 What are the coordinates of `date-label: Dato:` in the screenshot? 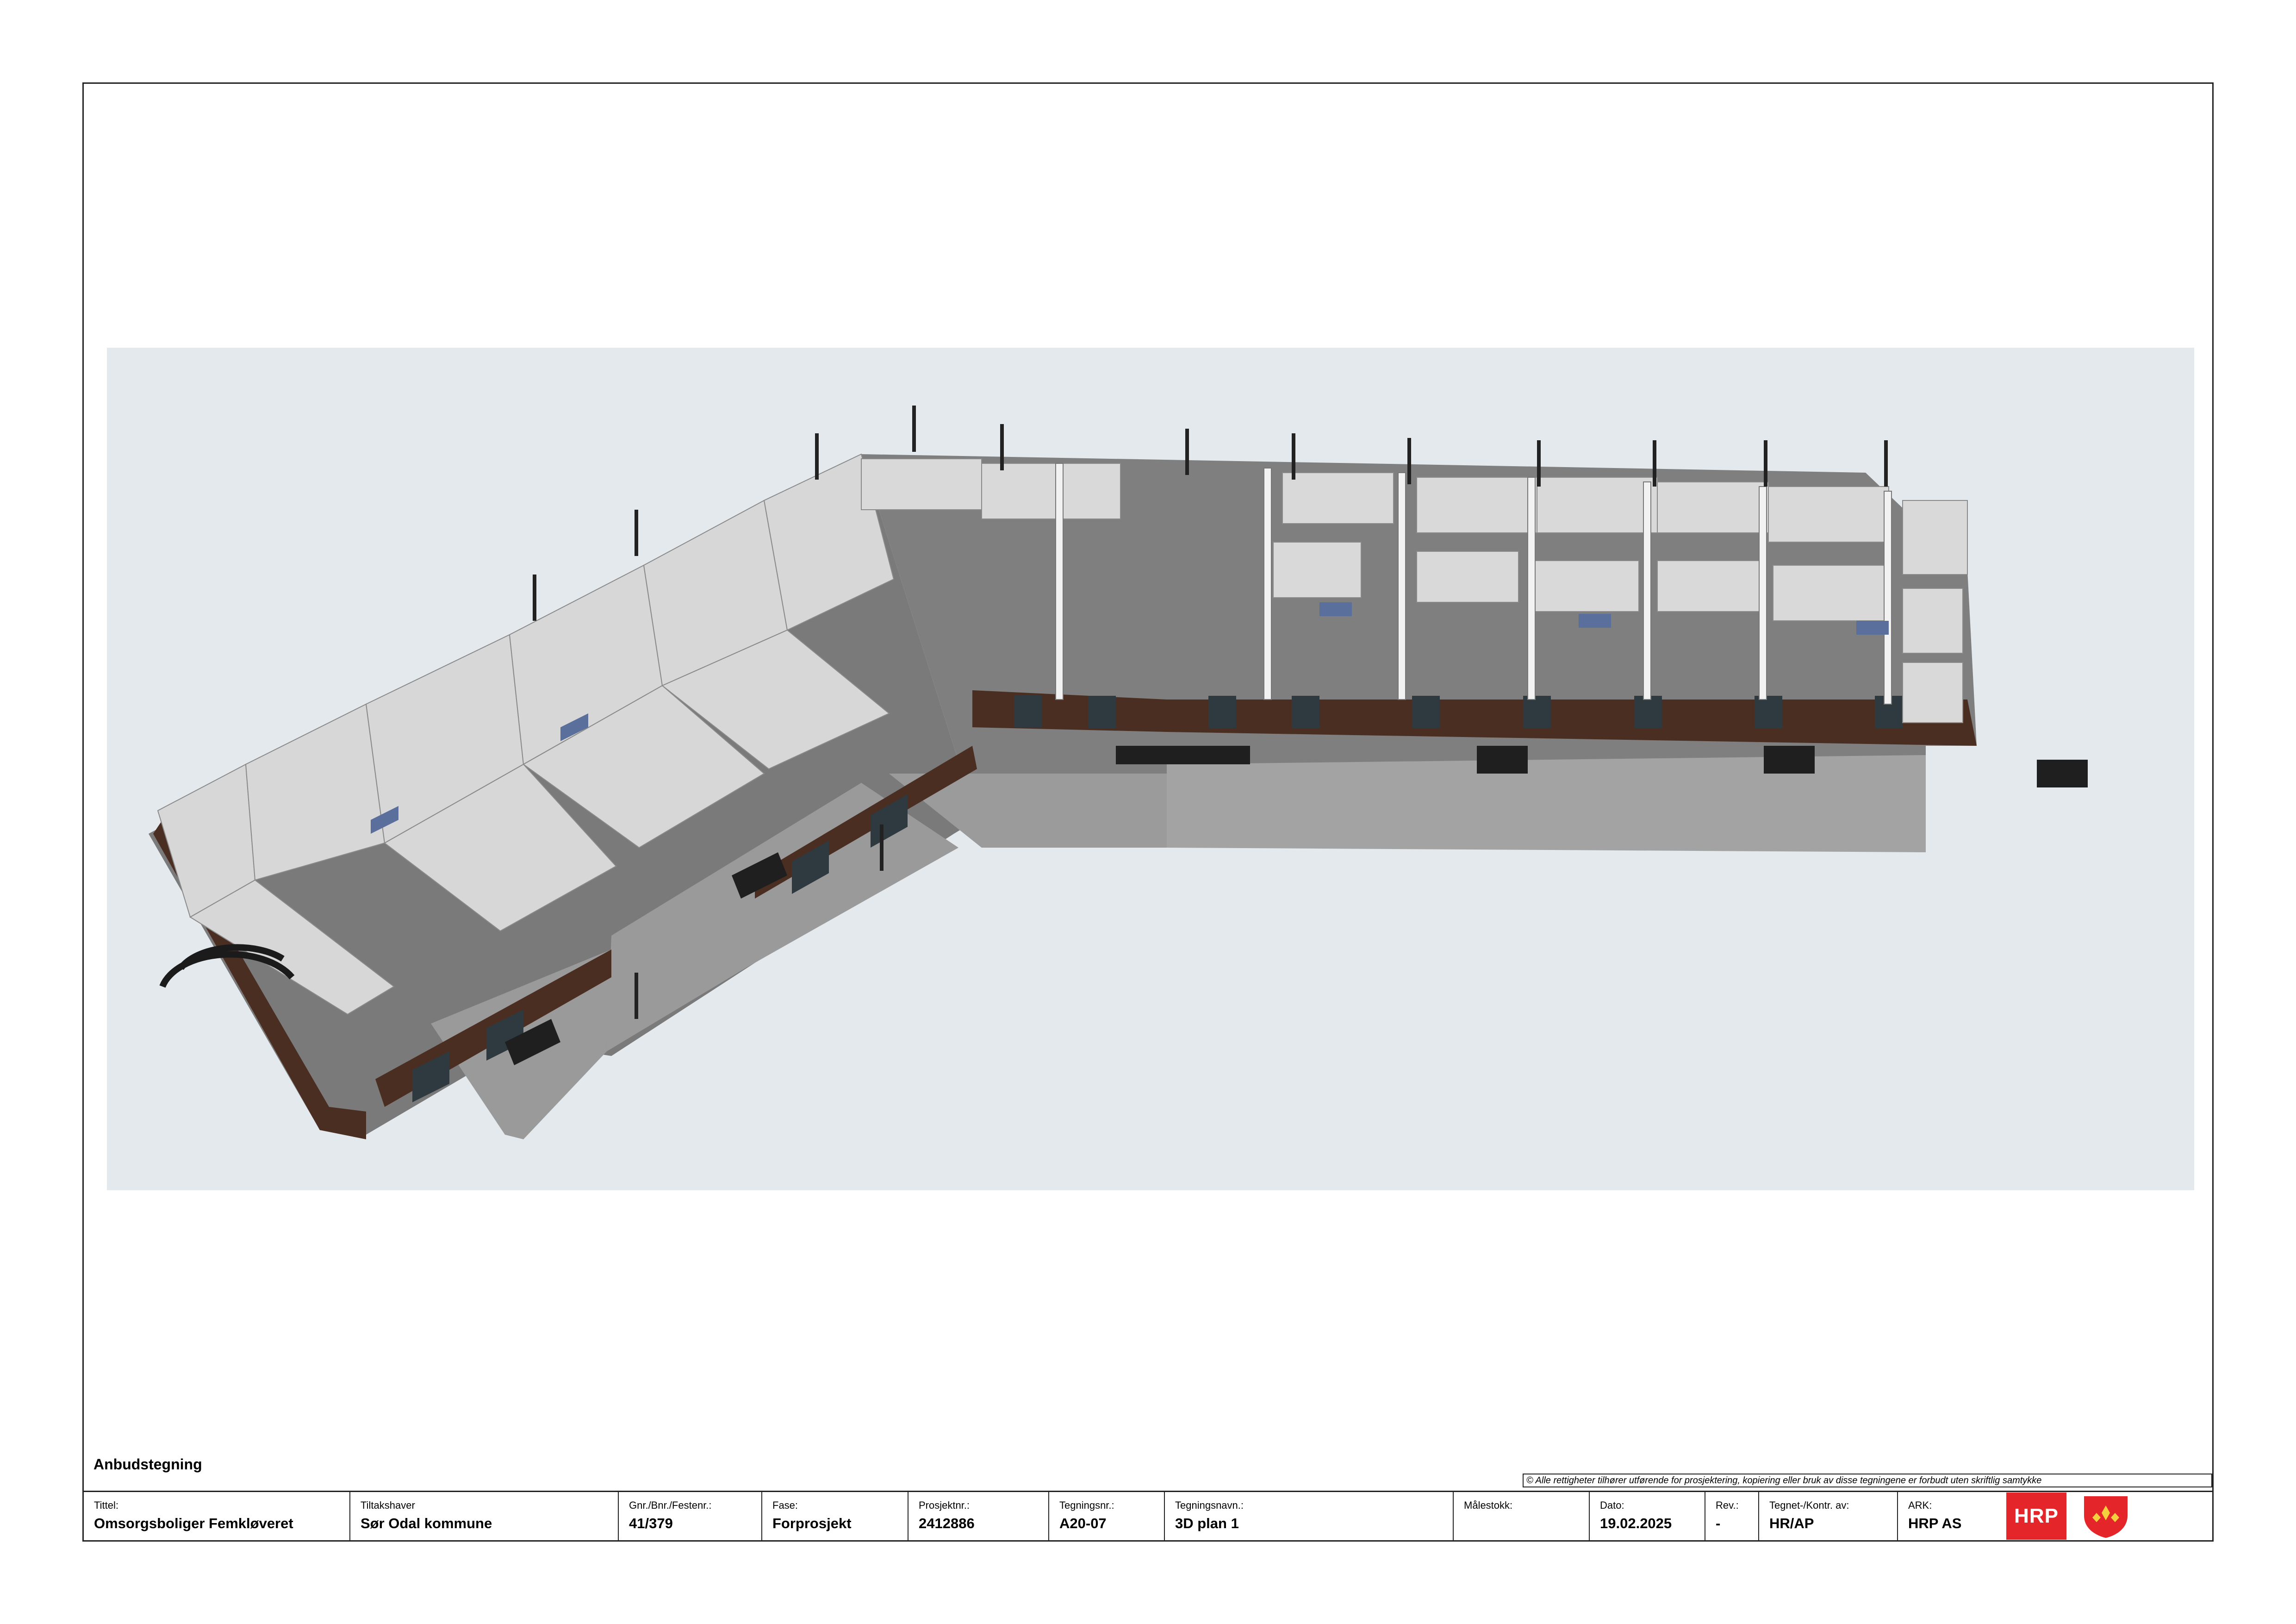 It's located at (1612, 1505).